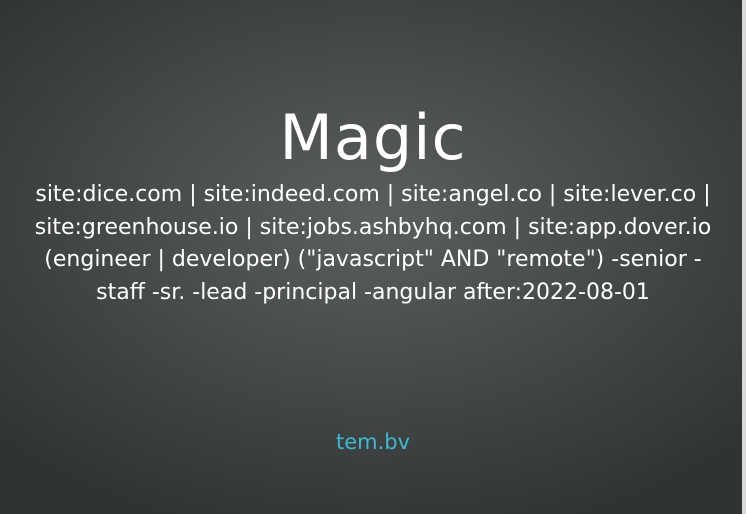  What do you see at coordinates (373, 137) in the screenshot?
I see `slide-title: Magic` at bounding box center [373, 137].